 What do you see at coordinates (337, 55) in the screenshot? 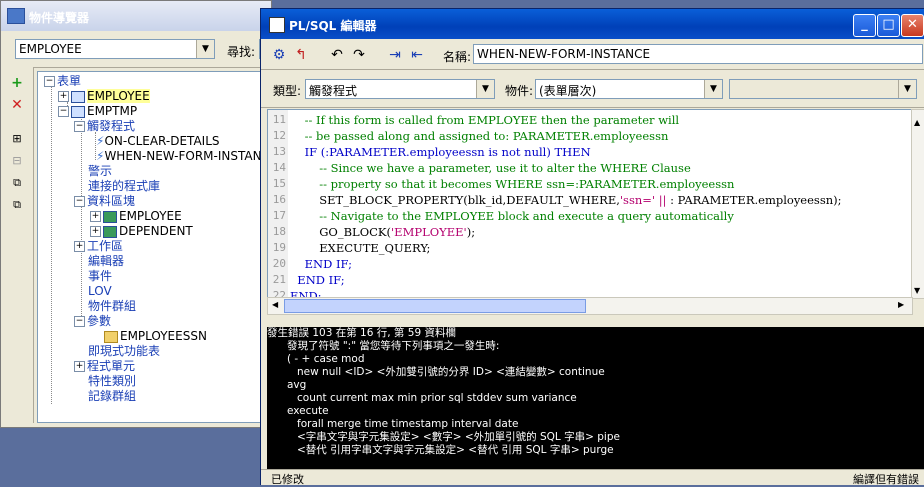
I see `undo-icon: ↶` at bounding box center [337, 55].